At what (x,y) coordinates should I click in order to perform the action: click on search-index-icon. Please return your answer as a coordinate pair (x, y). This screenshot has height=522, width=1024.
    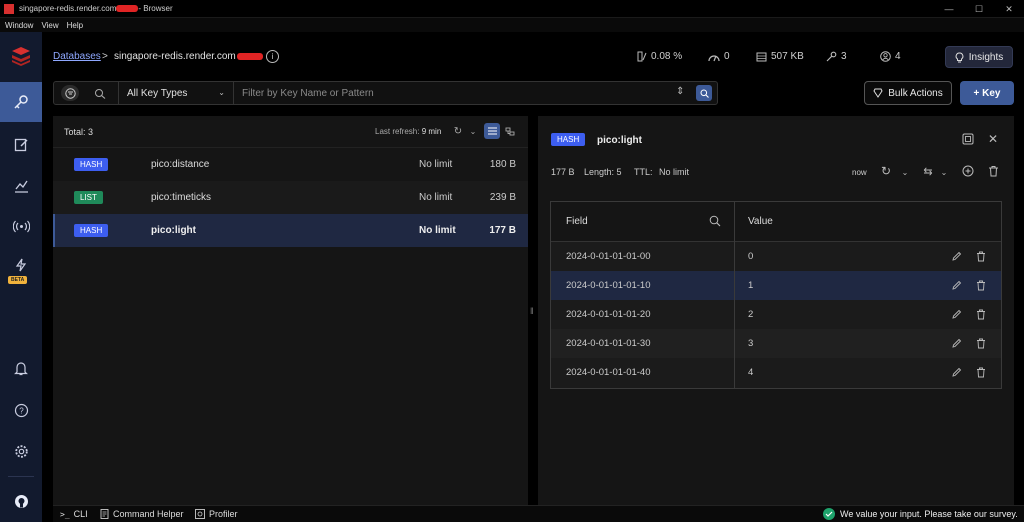
    Looking at the image, I should click on (100, 93).